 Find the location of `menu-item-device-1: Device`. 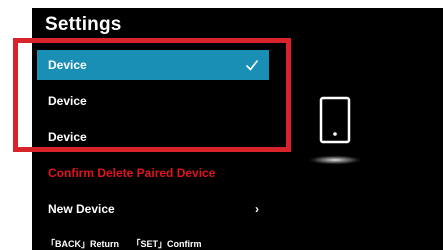

menu-item-device-1: Device is located at coordinates (153, 65).